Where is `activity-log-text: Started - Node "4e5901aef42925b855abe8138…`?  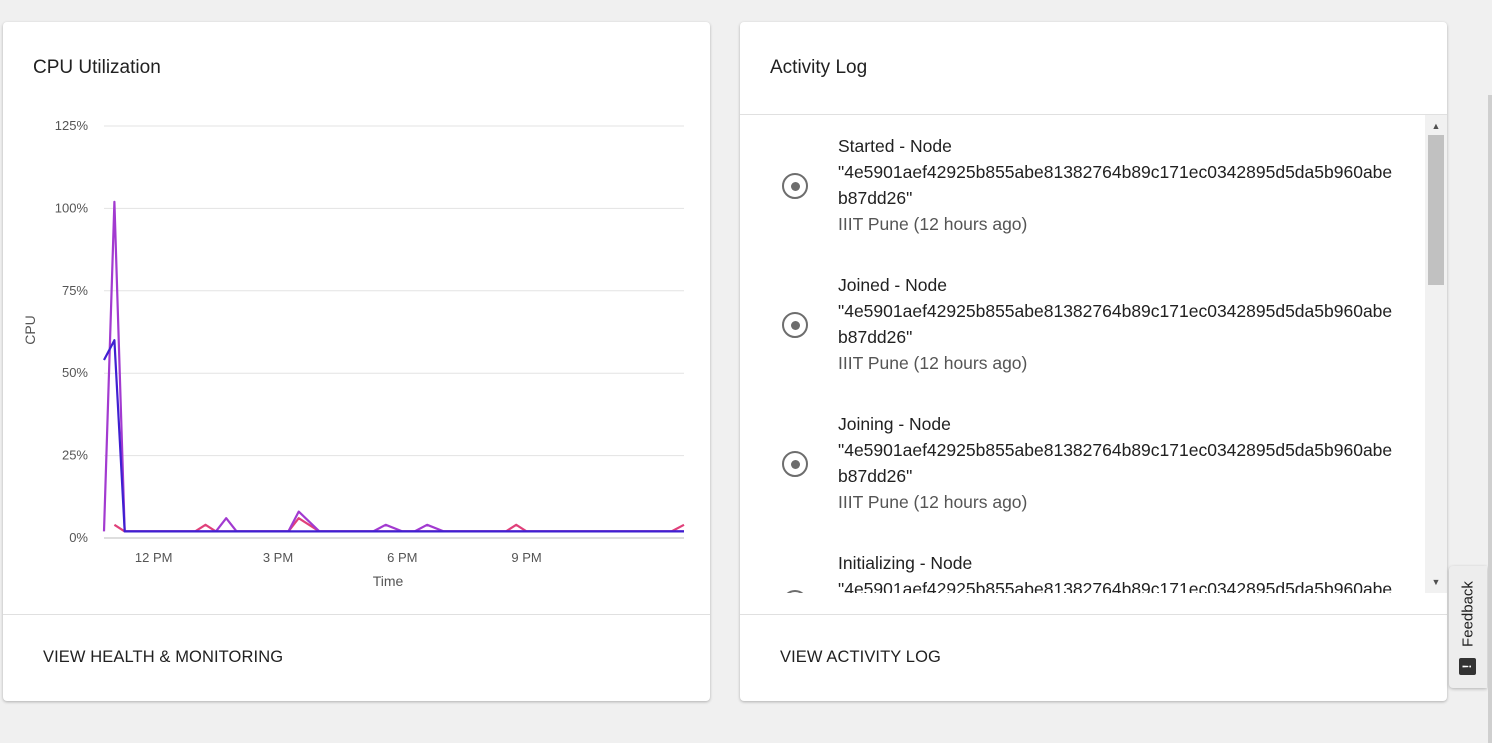 activity-log-text: Started - Node "4e5901aef42925b855abe8138… is located at coordinates (1118, 185).